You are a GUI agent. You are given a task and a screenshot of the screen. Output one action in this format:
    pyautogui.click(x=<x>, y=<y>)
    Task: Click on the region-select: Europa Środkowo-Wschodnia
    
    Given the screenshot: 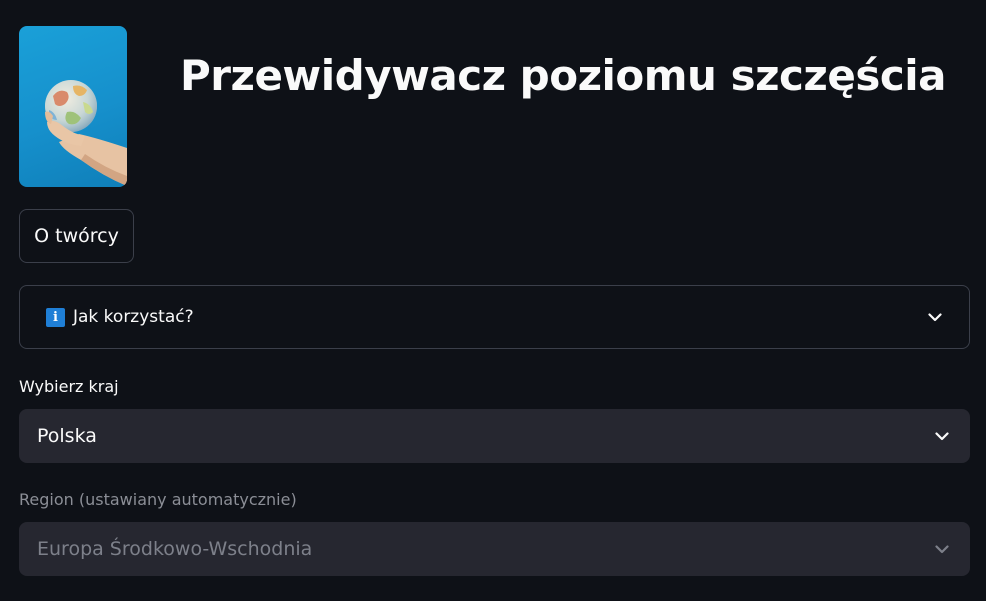 What is the action you would take?
    pyautogui.click(x=494, y=549)
    